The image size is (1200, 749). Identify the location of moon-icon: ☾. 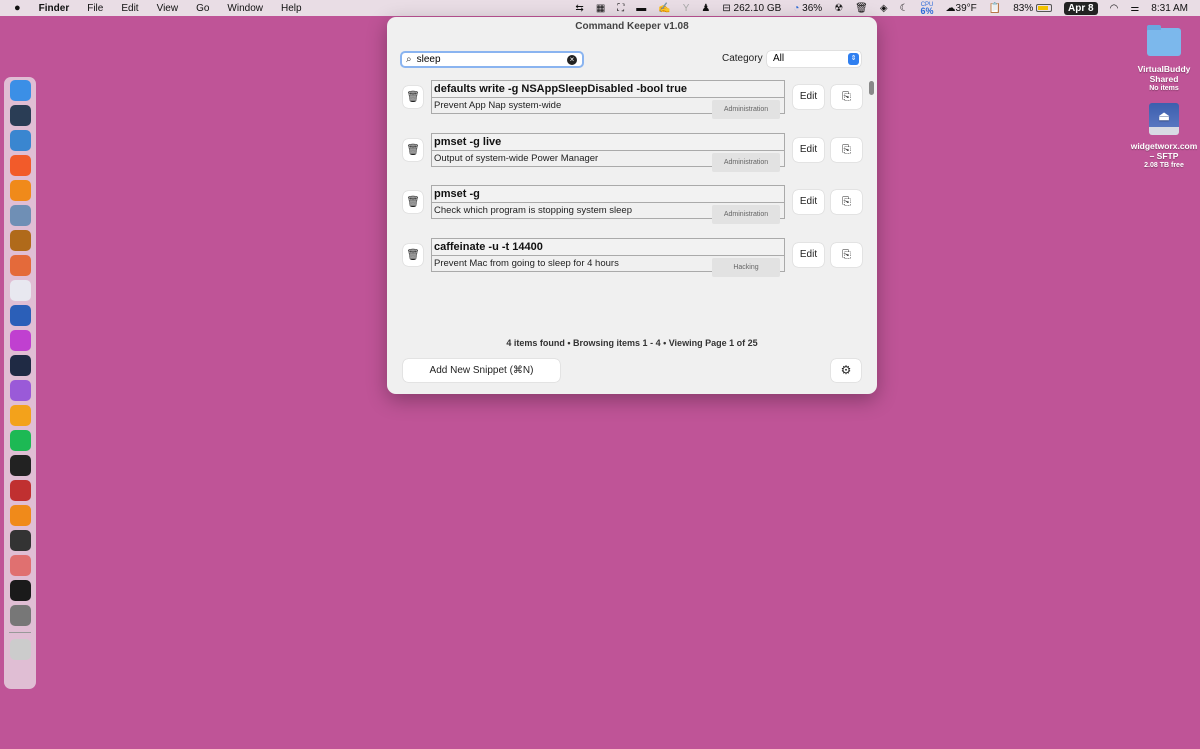
(904, 8).